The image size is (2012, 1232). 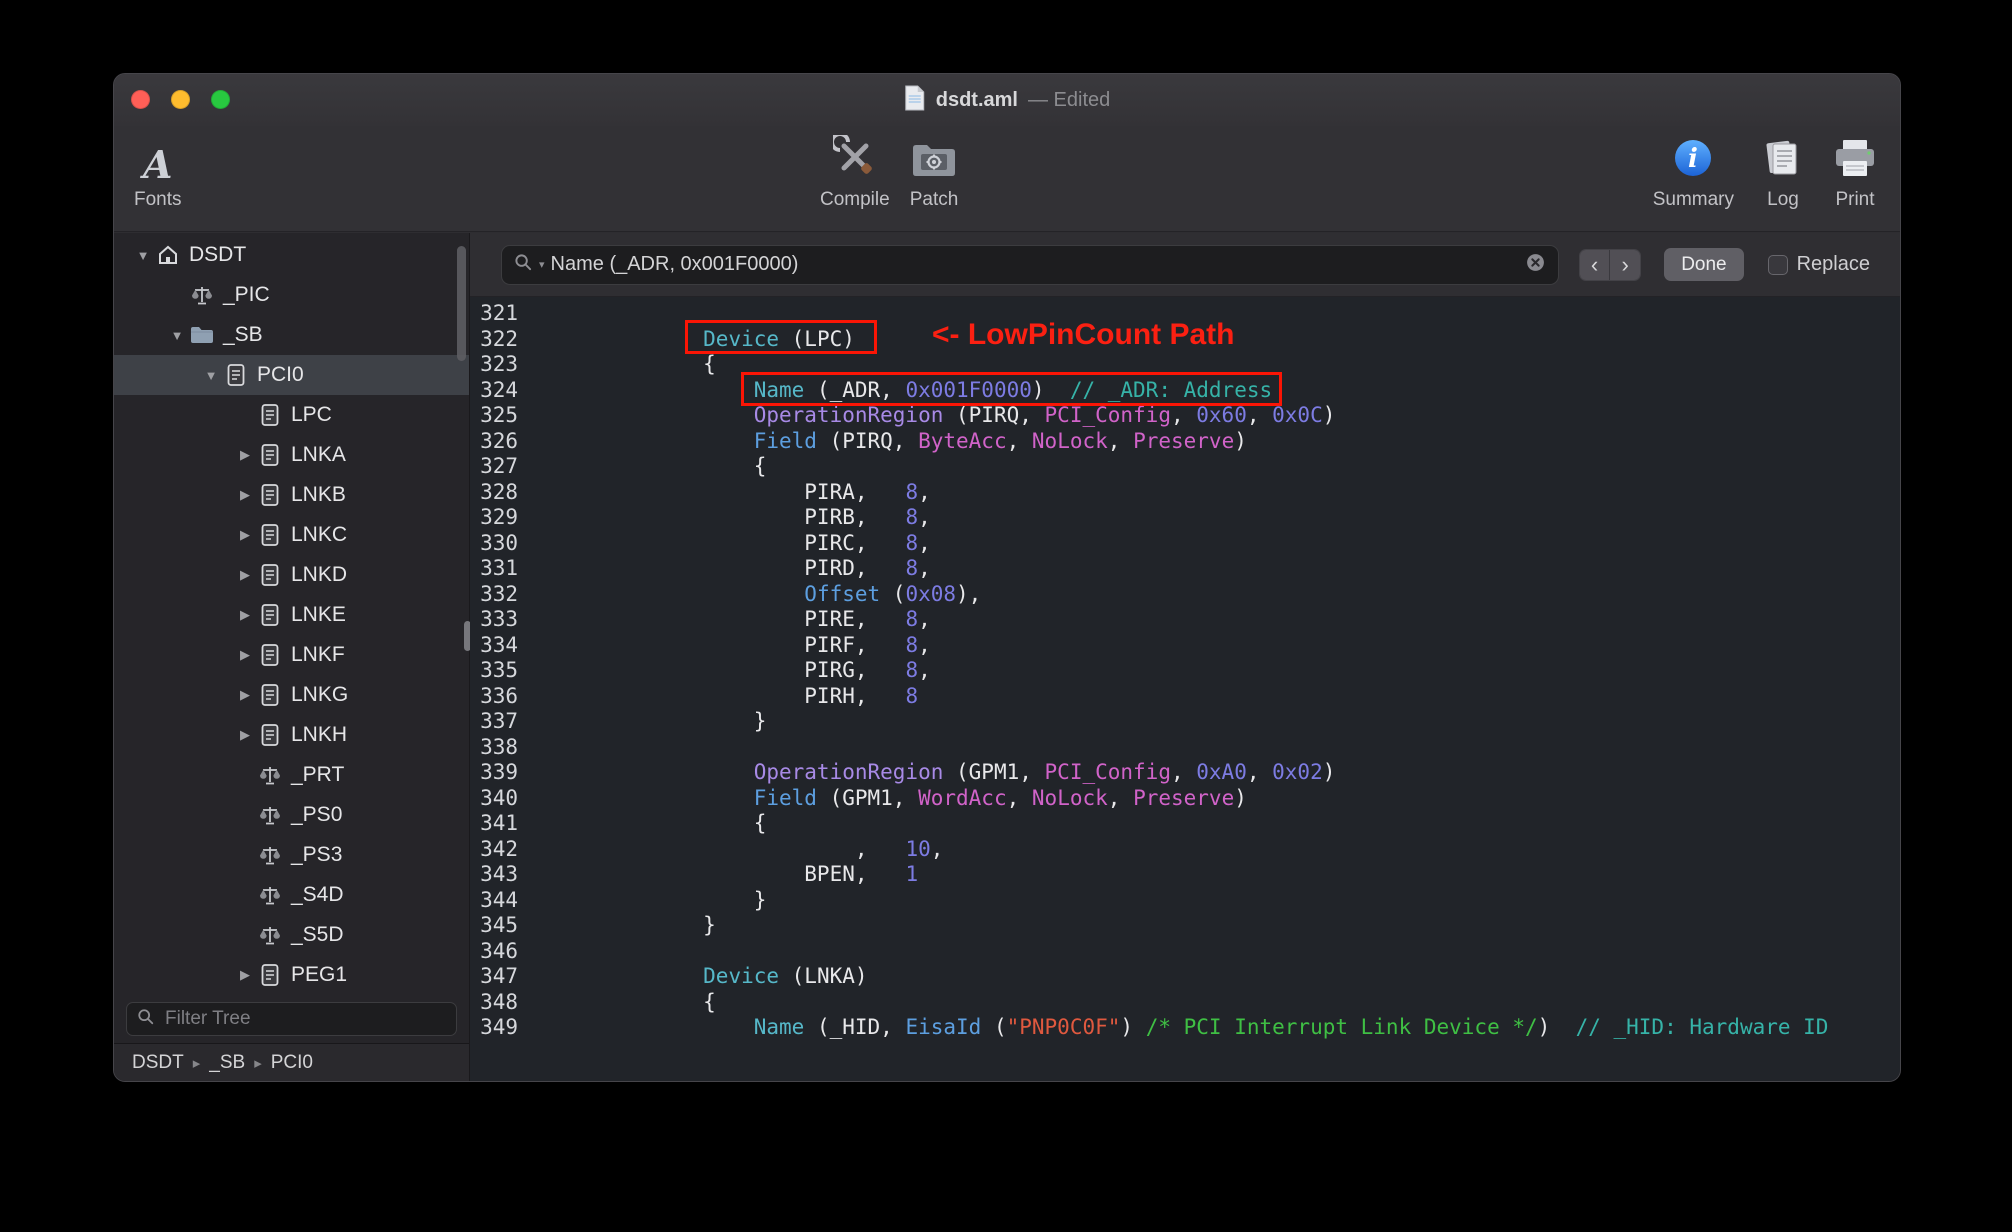 I want to click on info-icon: i, so click(x=1693, y=160).